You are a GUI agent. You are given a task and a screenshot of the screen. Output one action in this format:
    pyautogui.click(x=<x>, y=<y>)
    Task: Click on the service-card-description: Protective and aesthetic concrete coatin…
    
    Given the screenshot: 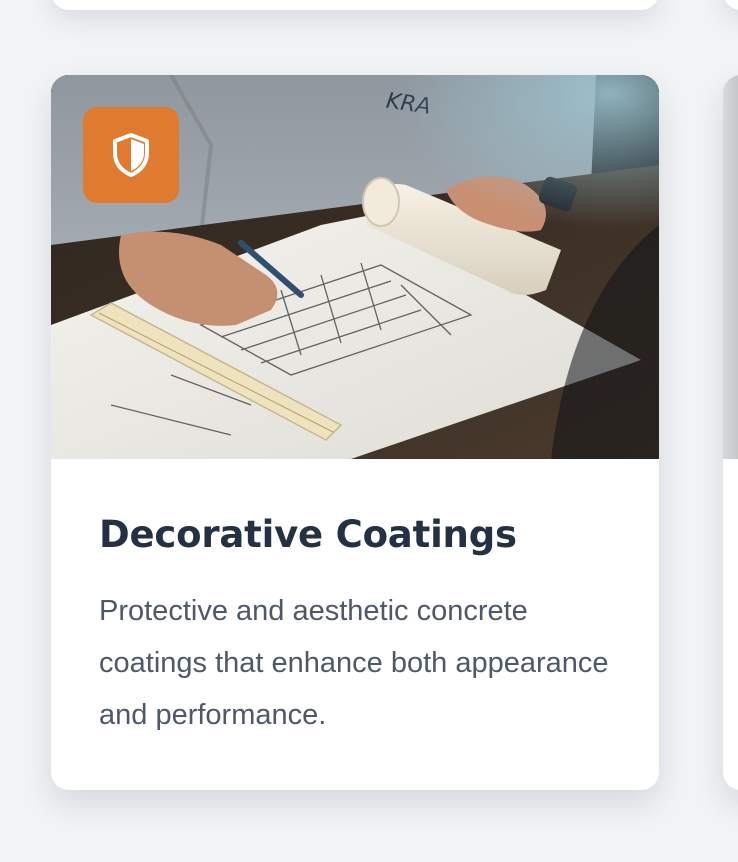 What is the action you would take?
    pyautogui.click(x=354, y=663)
    